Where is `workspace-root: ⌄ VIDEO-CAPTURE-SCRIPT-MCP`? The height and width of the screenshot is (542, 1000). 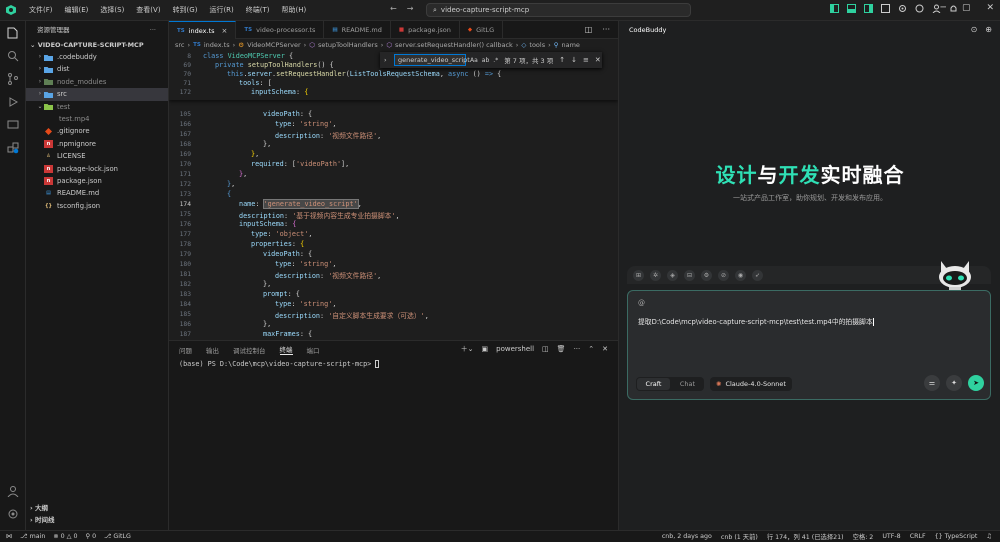 workspace-root: ⌄ VIDEO-CAPTURE-SCRIPT-MCP is located at coordinates (97, 45).